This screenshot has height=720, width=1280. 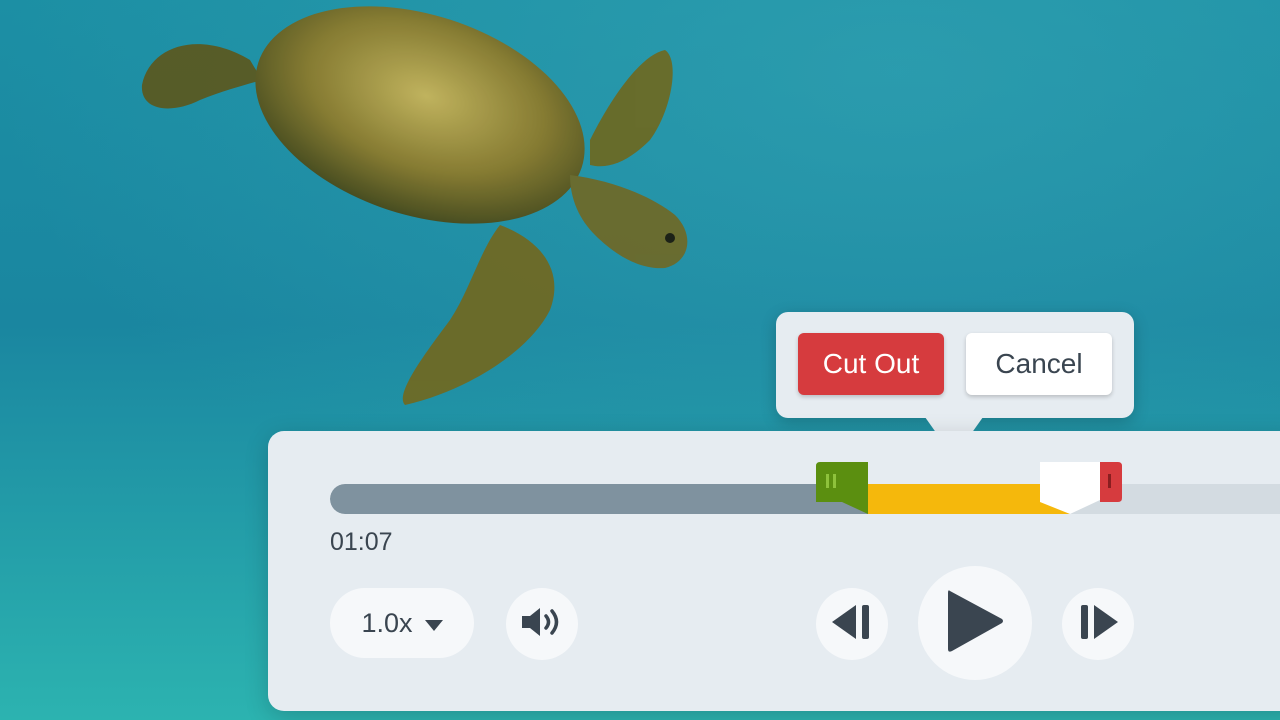 What do you see at coordinates (387, 622) in the screenshot?
I see `speed-label: 1.0x` at bounding box center [387, 622].